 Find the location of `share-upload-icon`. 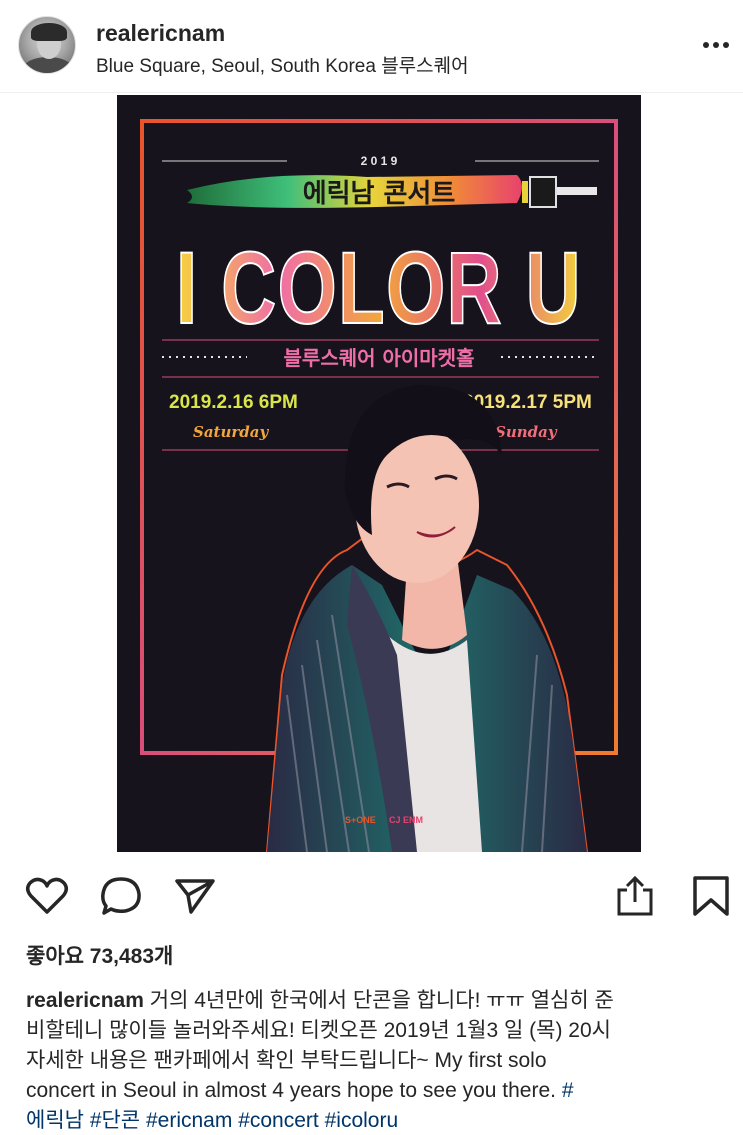

share-upload-icon is located at coordinates (635, 895).